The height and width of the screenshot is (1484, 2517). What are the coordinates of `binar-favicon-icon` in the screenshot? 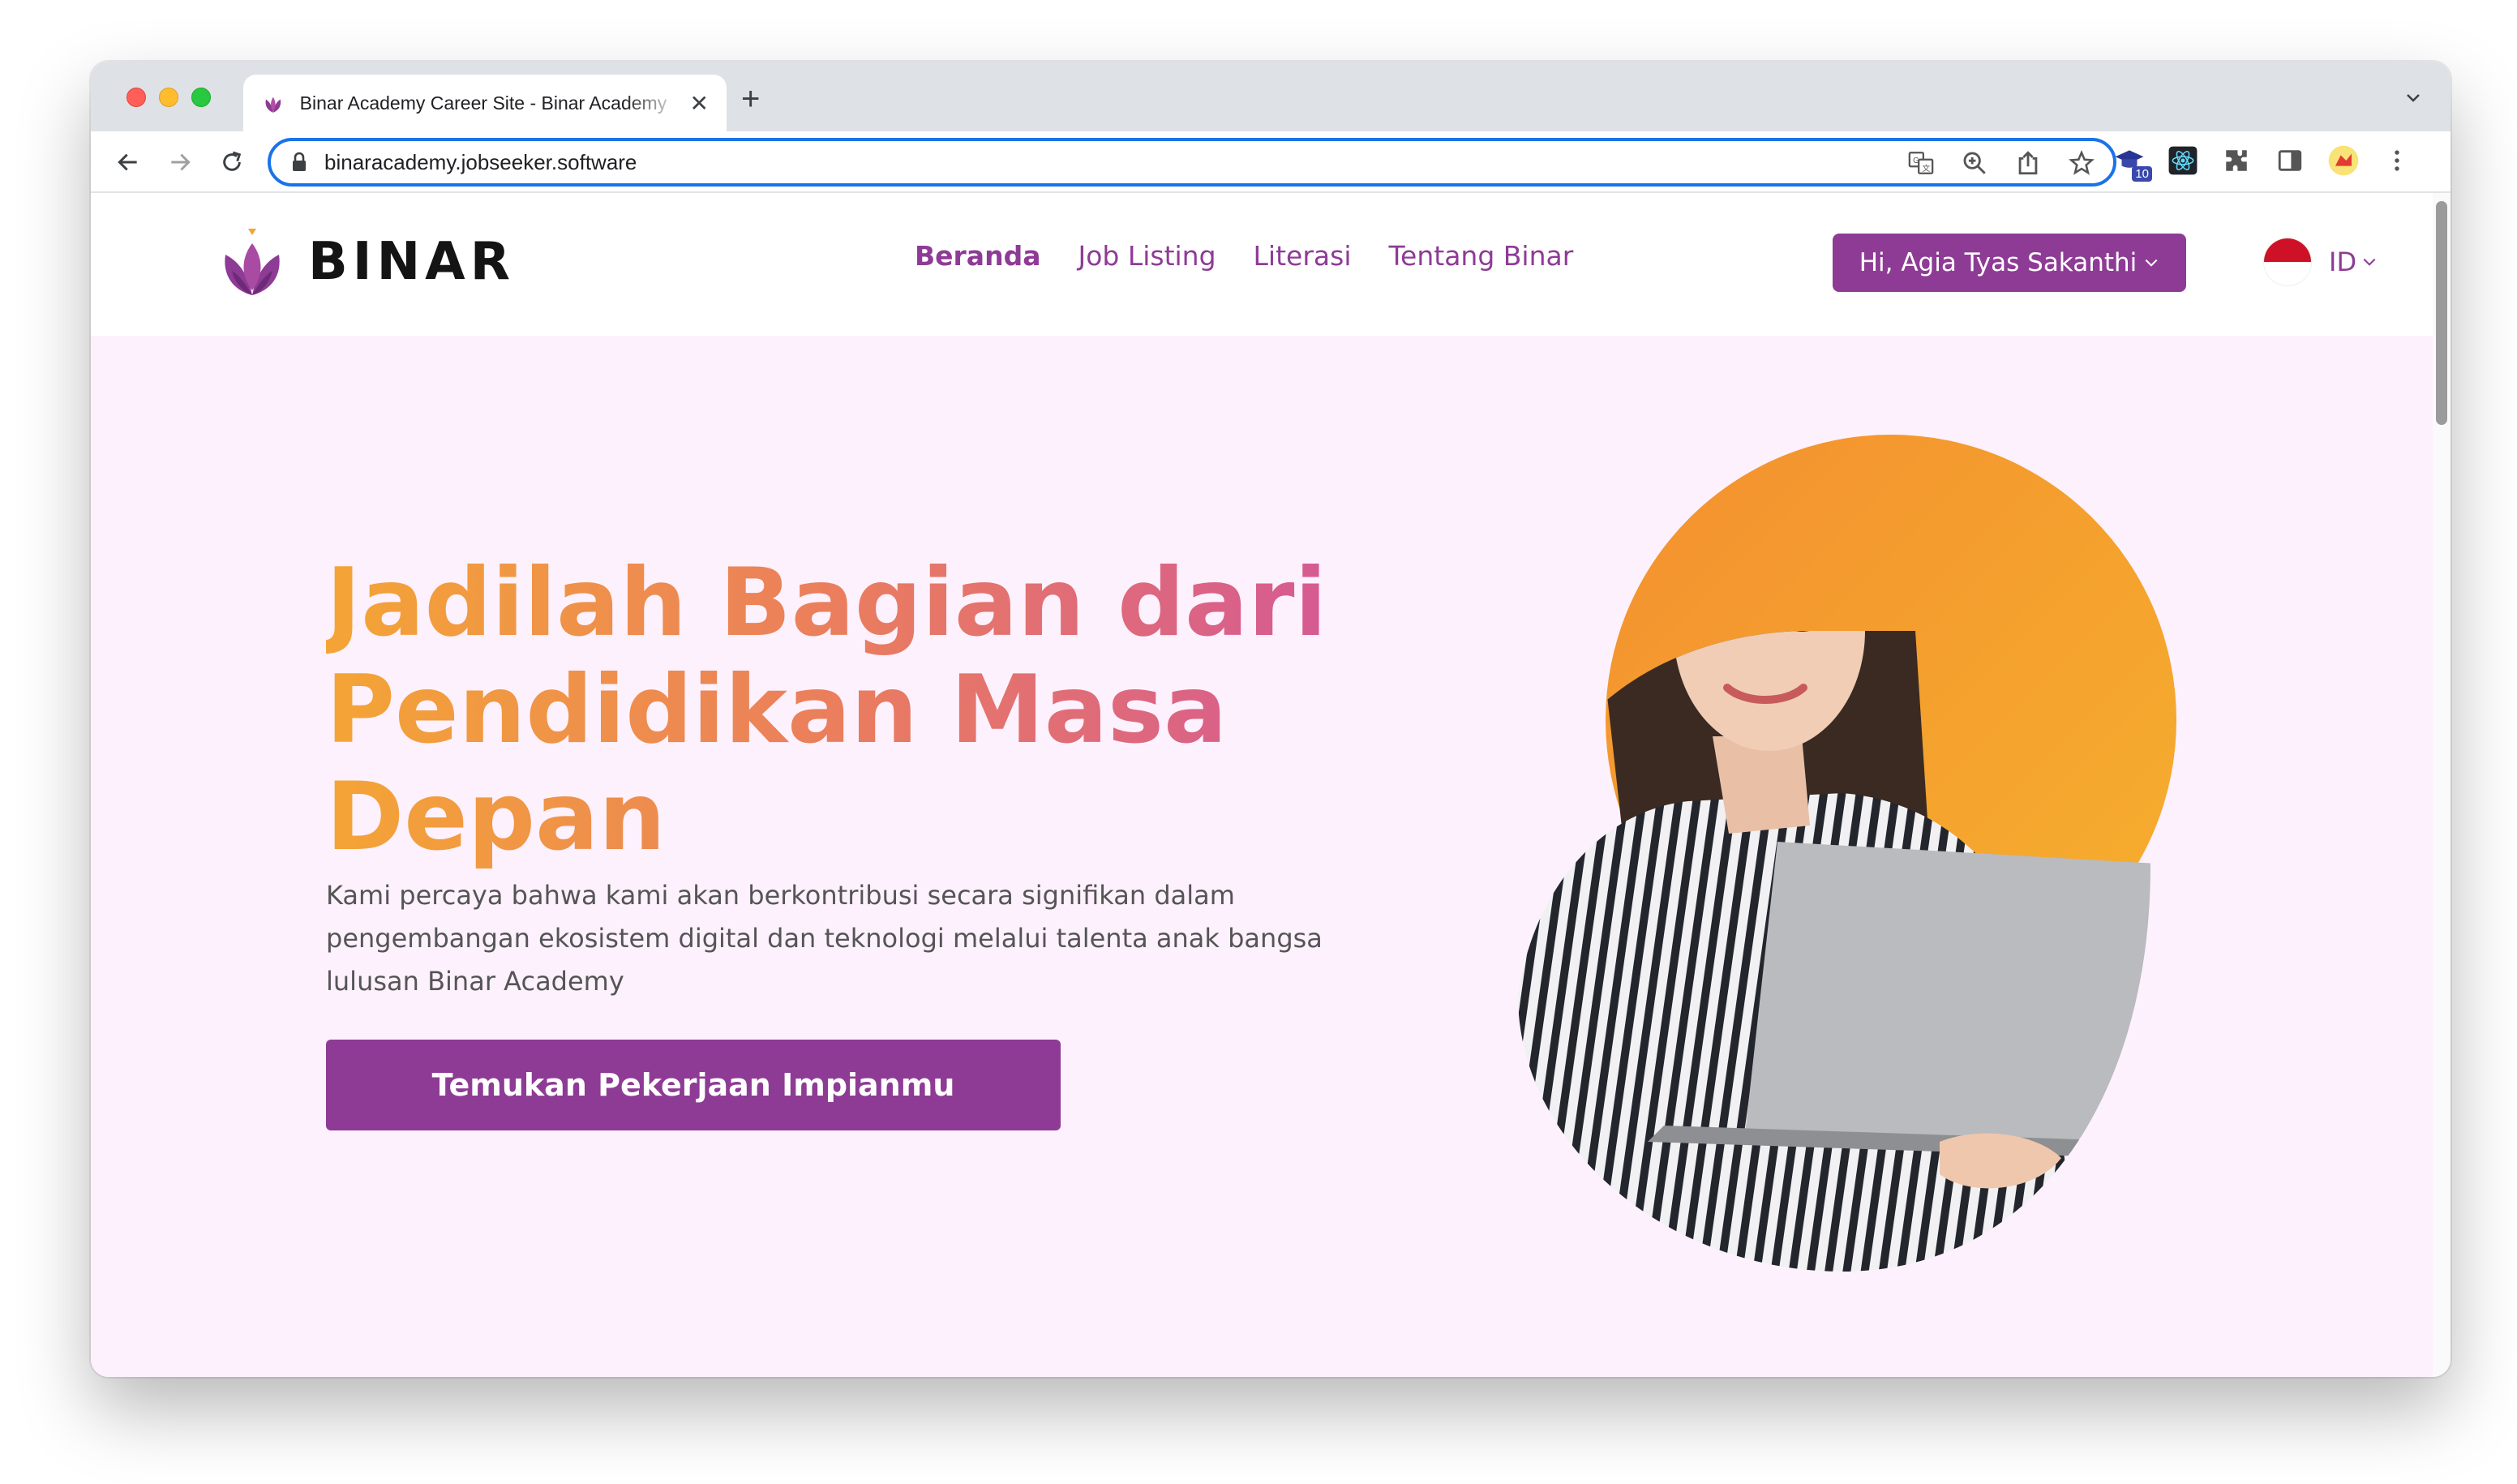 It's located at (273, 105).